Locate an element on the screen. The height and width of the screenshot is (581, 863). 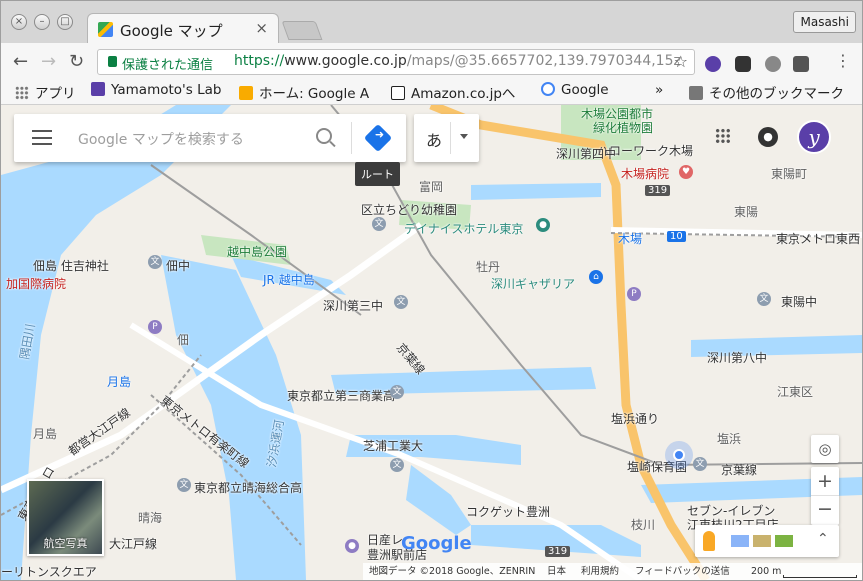
extension-bug-icon is located at coordinates (773, 64).